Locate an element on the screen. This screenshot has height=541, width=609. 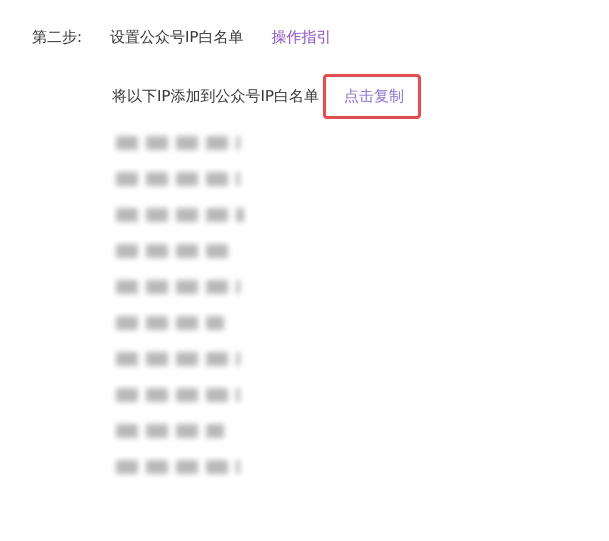
step-title: 设置公众号IP白名单 is located at coordinates (177, 37).